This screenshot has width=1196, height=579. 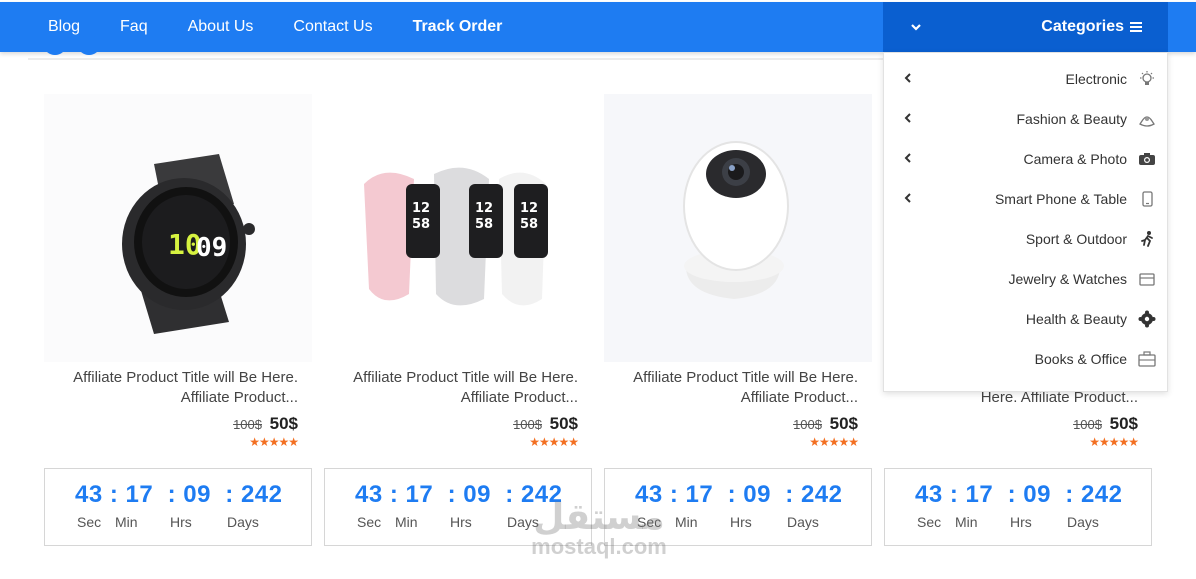 What do you see at coordinates (1080, 359) in the screenshot?
I see `category-label: Books & Office` at bounding box center [1080, 359].